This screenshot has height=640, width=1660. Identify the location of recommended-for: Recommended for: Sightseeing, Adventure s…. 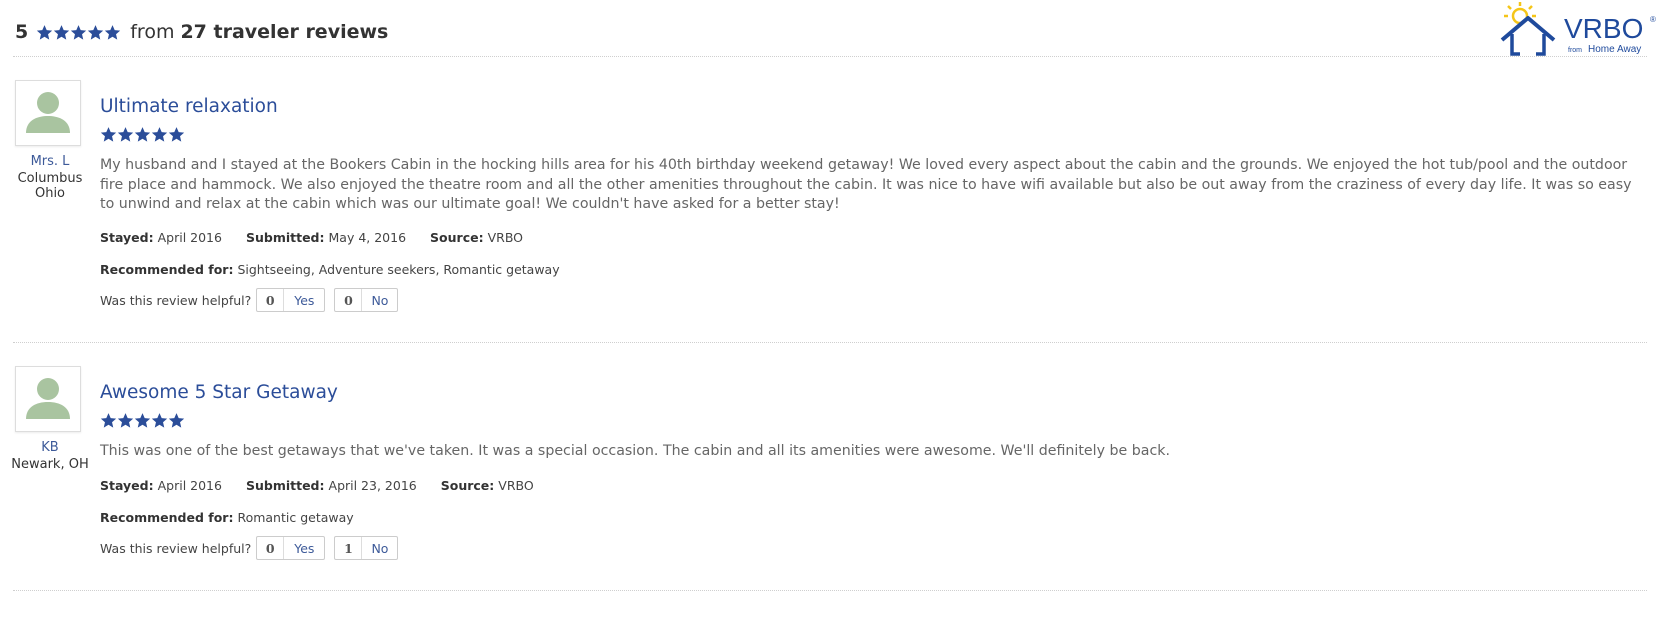
(330, 269).